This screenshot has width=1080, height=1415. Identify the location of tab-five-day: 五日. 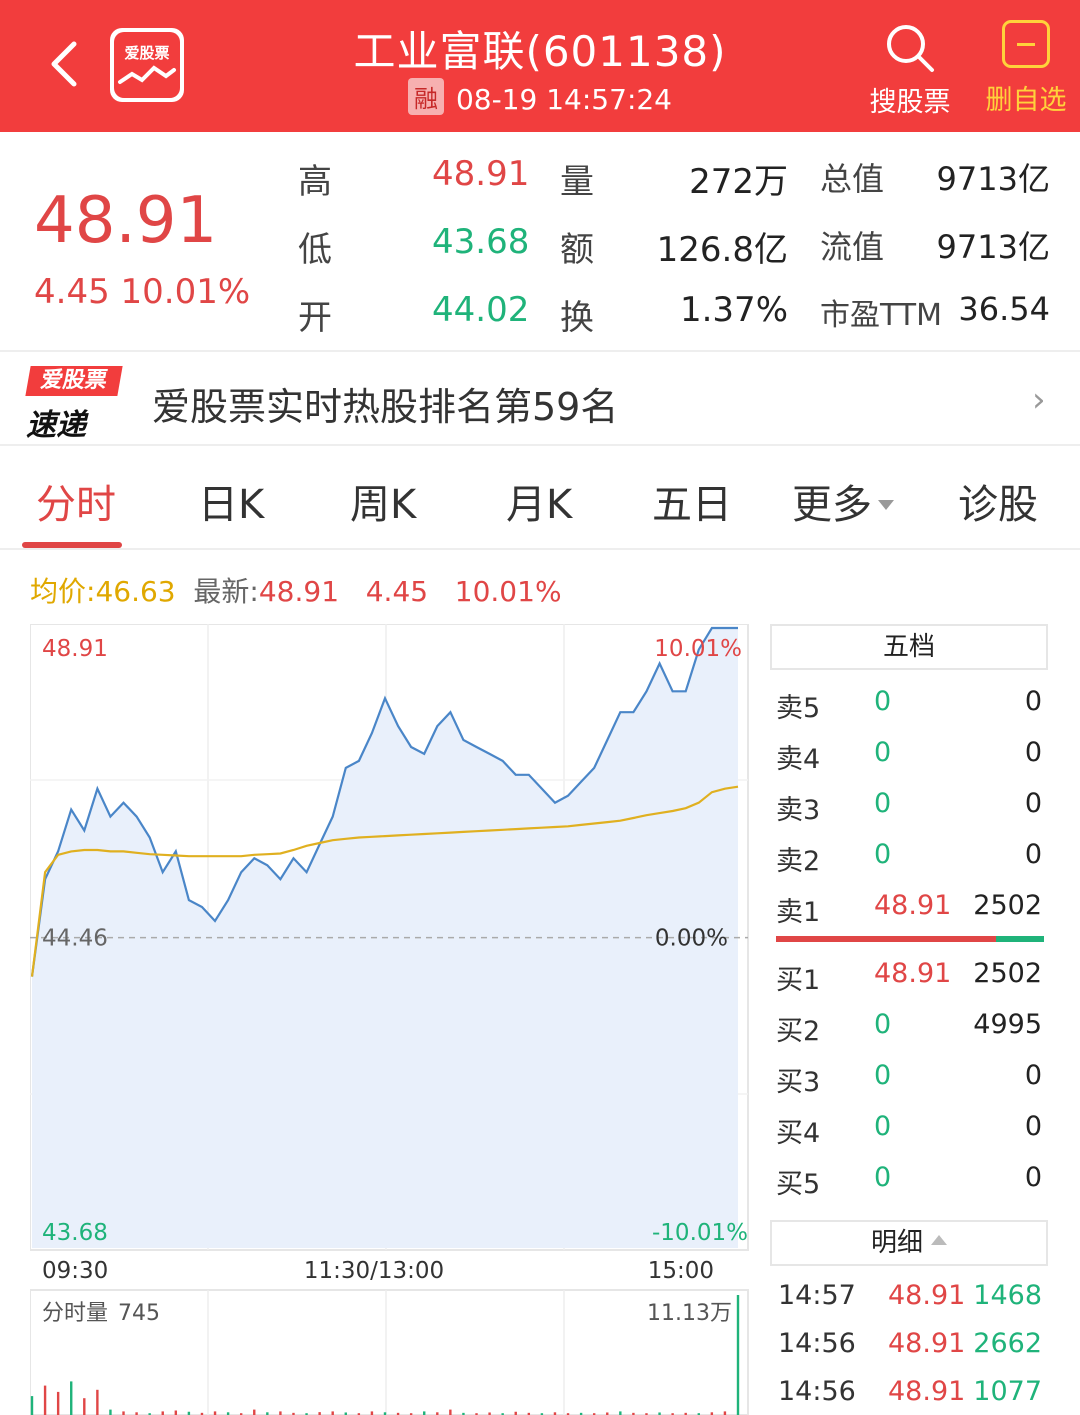
(692, 501).